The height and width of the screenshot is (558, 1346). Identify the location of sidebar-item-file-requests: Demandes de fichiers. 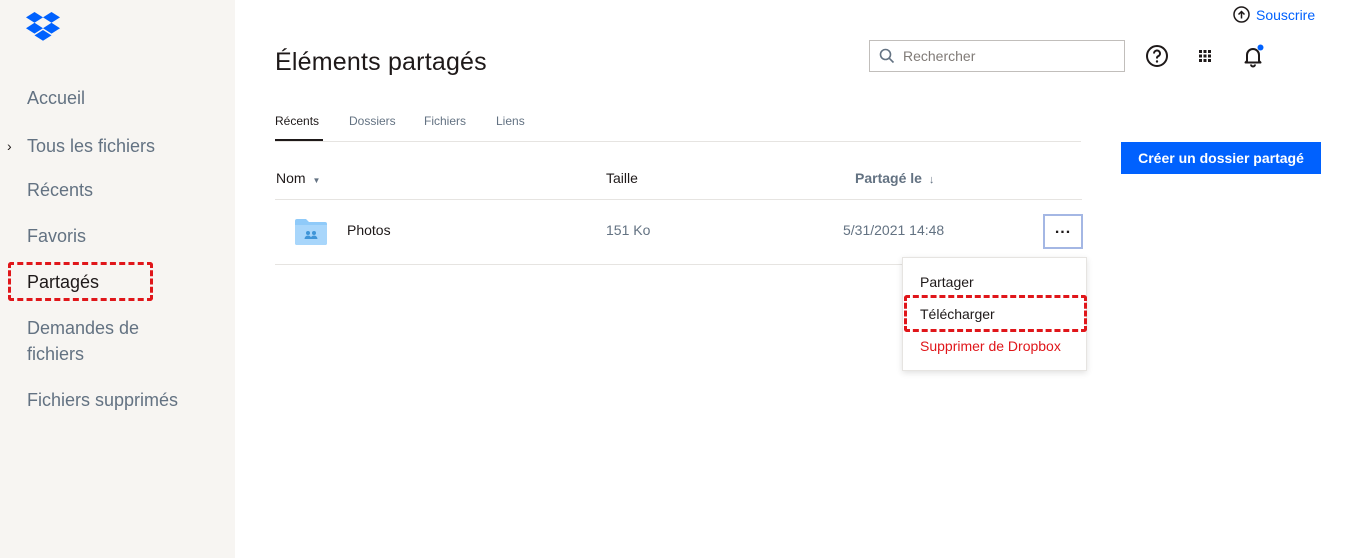
(102, 341).